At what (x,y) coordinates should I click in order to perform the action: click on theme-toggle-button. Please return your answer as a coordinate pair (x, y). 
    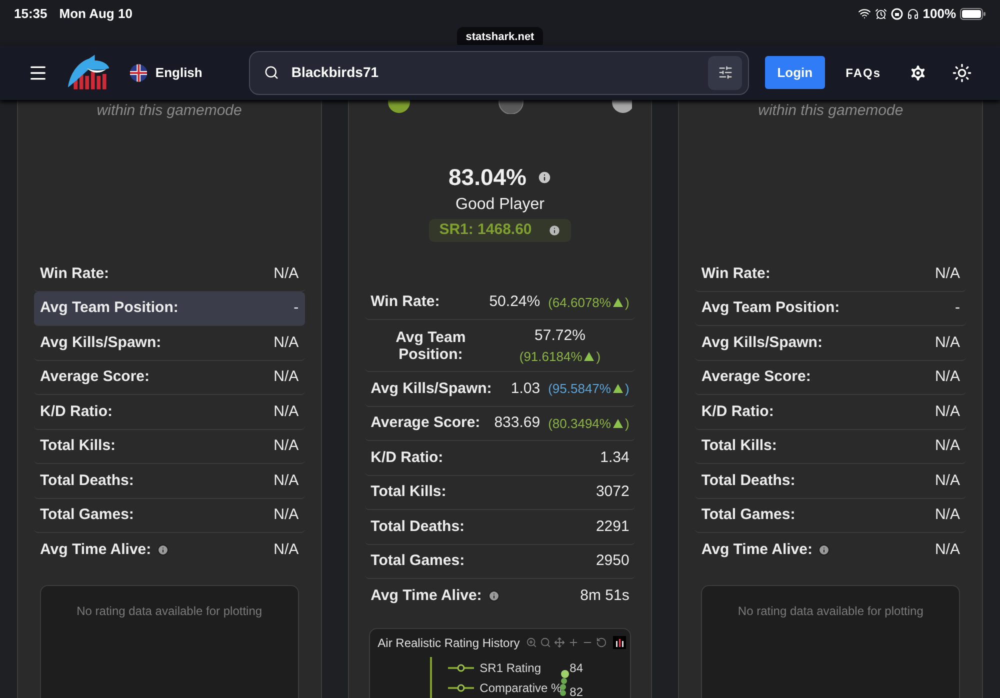
    Looking at the image, I should click on (962, 72).